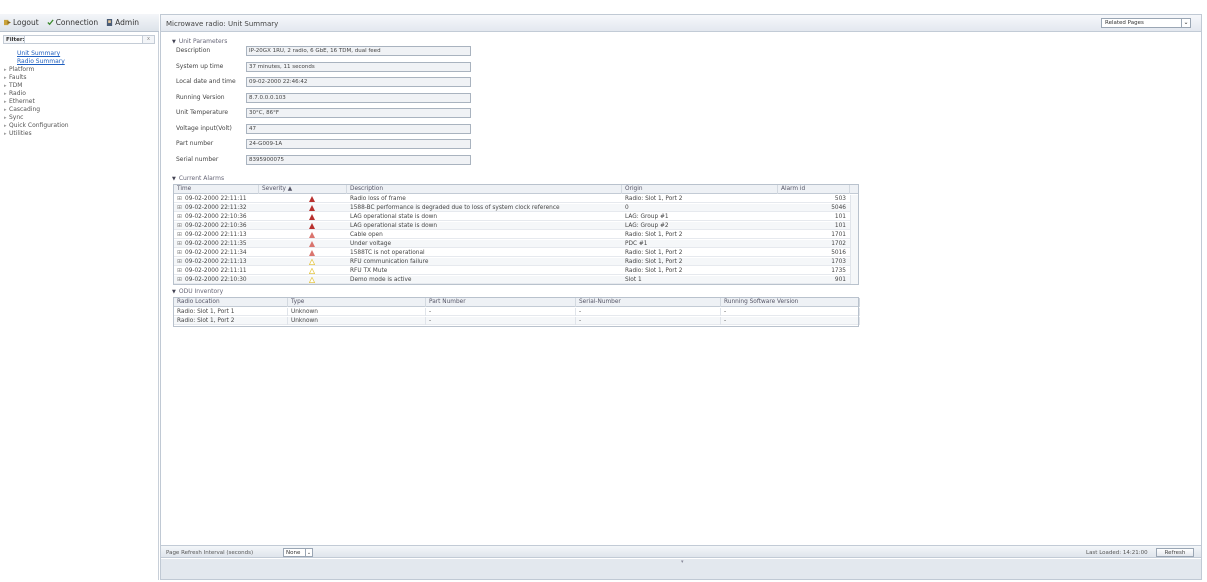  What do you see at coordinates (647, 226) in the screenshot?
I see `alarm-origin-cell: LAG: Group #2` at bounding box center [647, 226].